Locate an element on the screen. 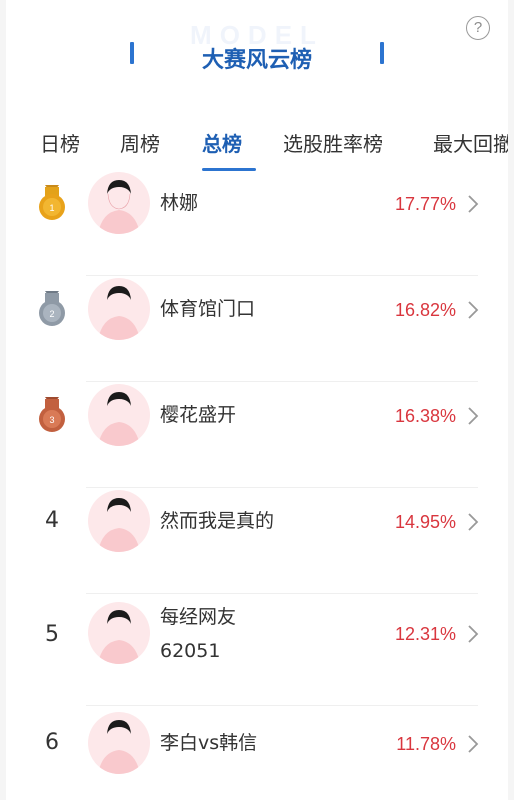 The height and width of the screenshot is (800, 514). leaderboard-header: MODEL 大赛风云榜 is located at coordinates (257, 55).